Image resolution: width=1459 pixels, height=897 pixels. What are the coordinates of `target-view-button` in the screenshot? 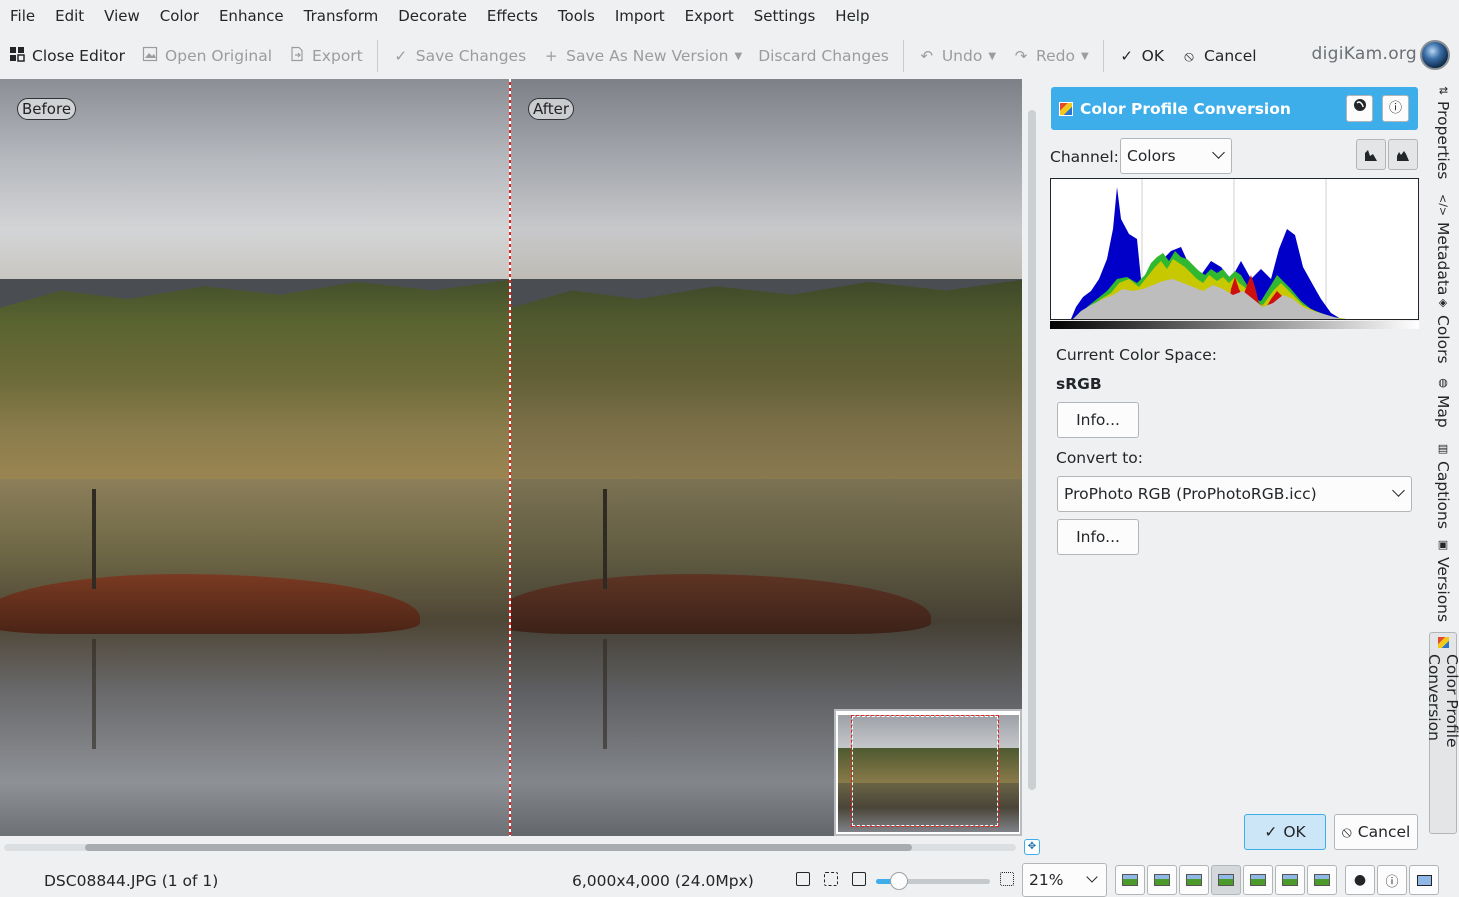 It's located at (1290, 880).